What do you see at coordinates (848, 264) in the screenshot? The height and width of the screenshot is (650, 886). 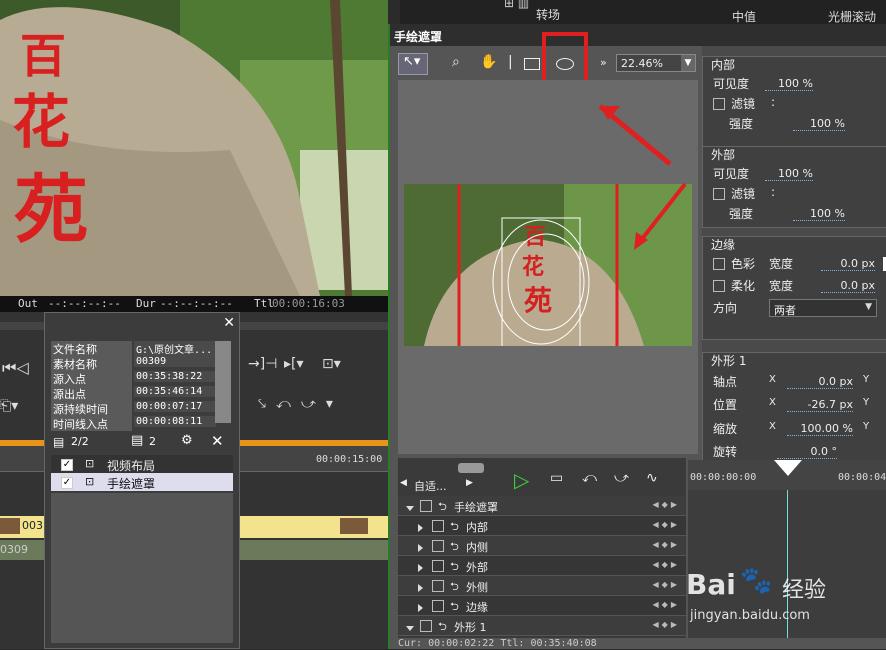 I see `edge-width-field-1: 0.0 px` at bounding box center [848, 264].